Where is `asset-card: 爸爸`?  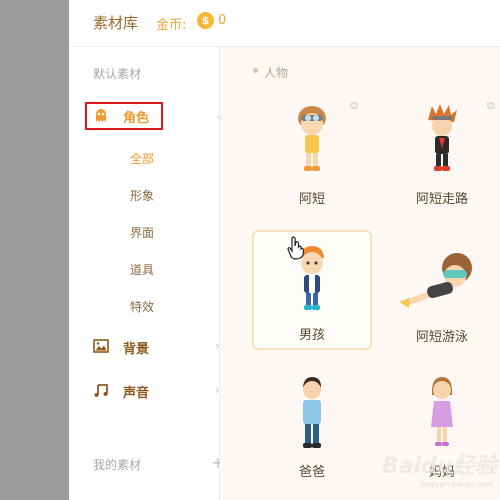 asset-card: 爸爸 is located at coordinates (312, 425).